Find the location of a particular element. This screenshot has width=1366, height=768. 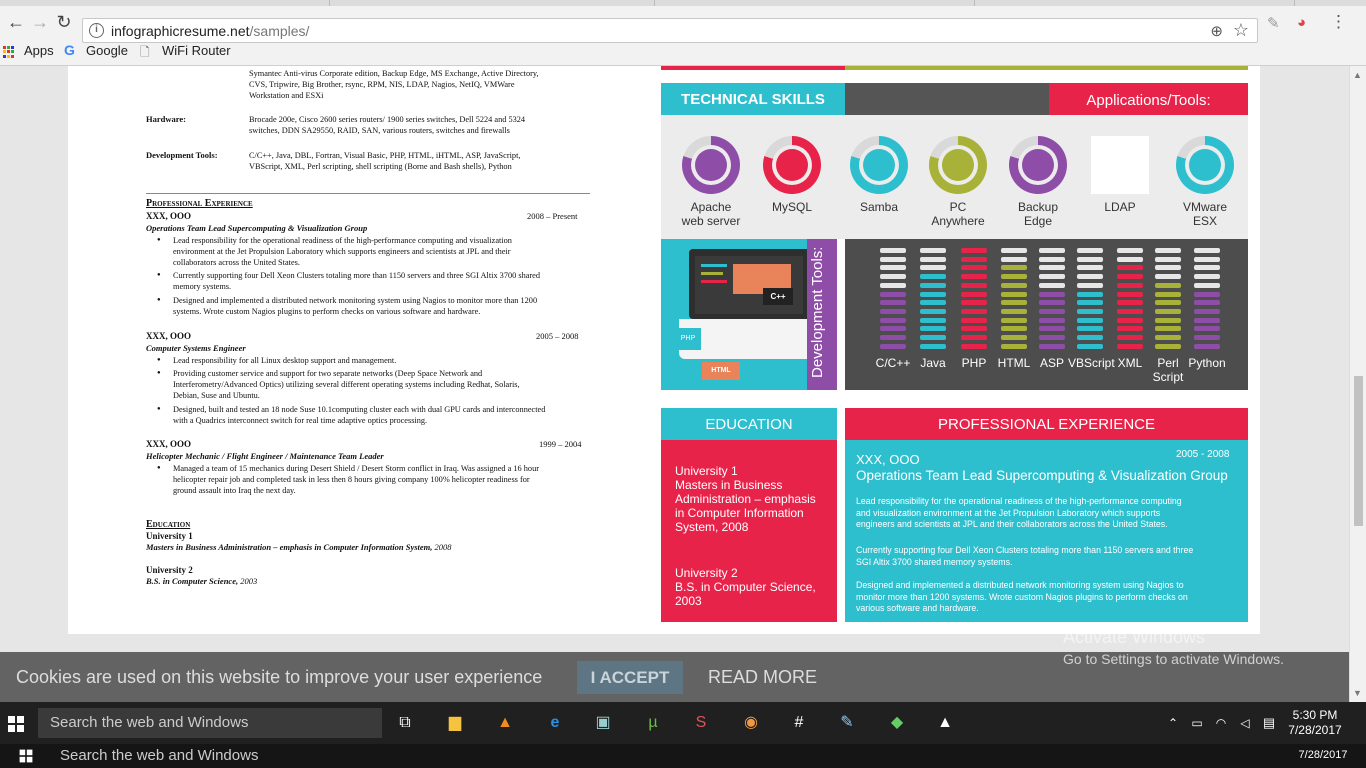

reload-icon: ↻ is located at coordinates (64, 22).